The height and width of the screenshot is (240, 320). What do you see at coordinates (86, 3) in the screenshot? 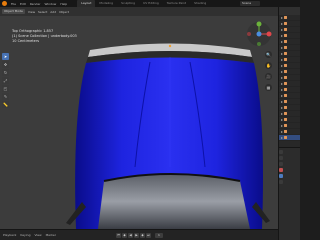
I see `tab-layout: Layout` at bounding box center [86, 3].